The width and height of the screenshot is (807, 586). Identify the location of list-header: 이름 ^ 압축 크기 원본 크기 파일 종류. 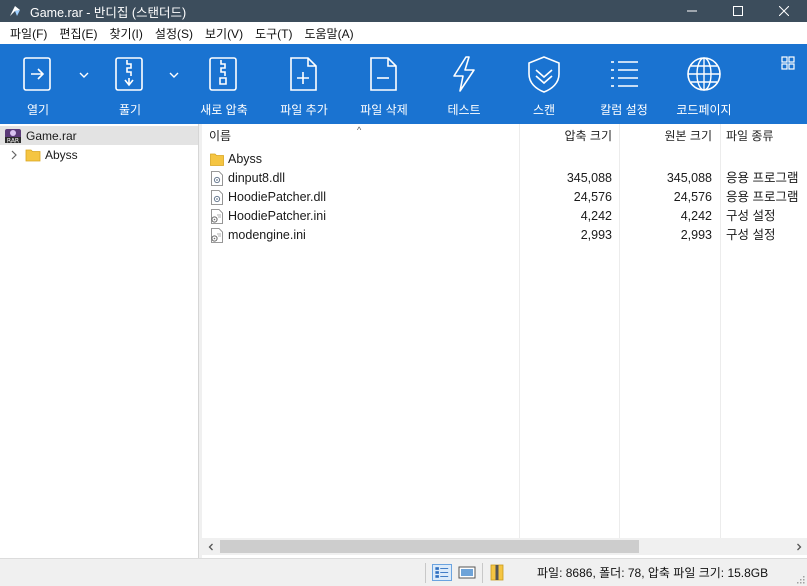
(504, 136).